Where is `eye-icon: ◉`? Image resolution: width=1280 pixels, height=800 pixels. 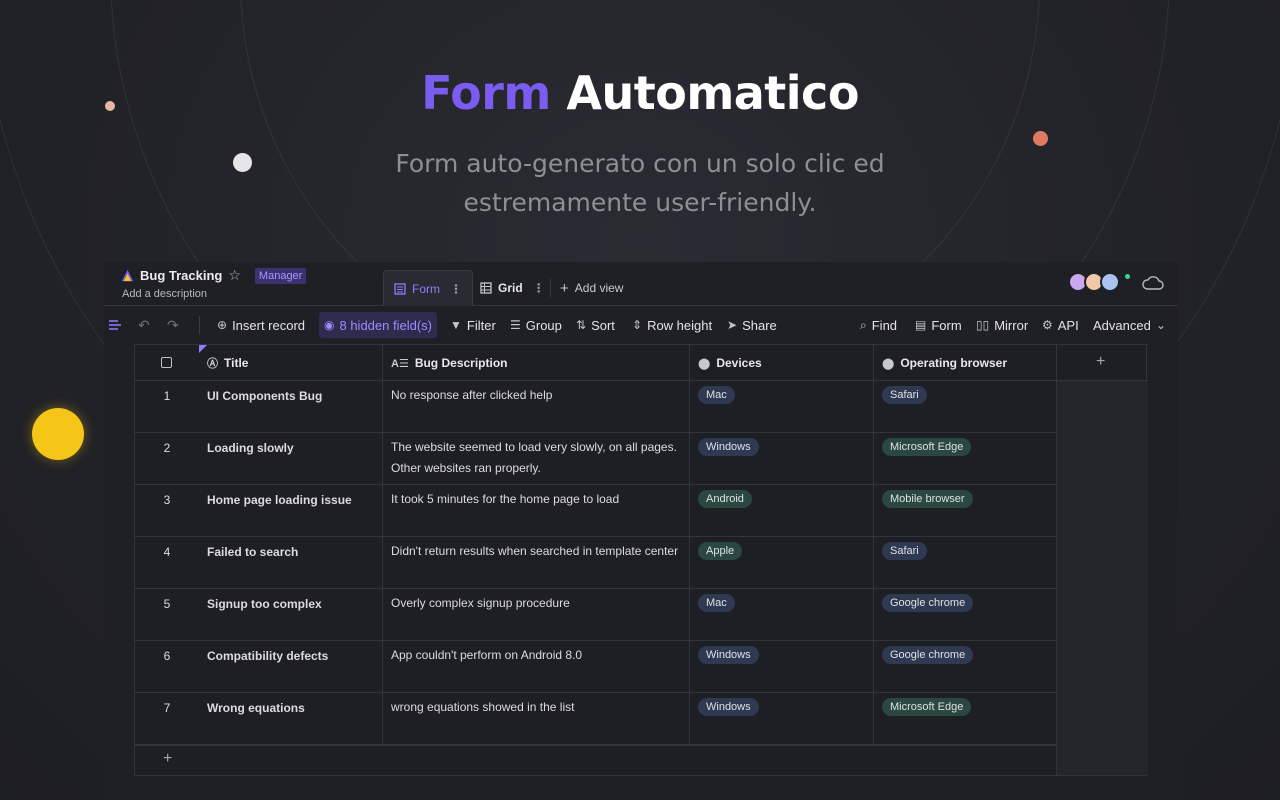
eye-icon: ◉ is located at coordinates (329, 325).